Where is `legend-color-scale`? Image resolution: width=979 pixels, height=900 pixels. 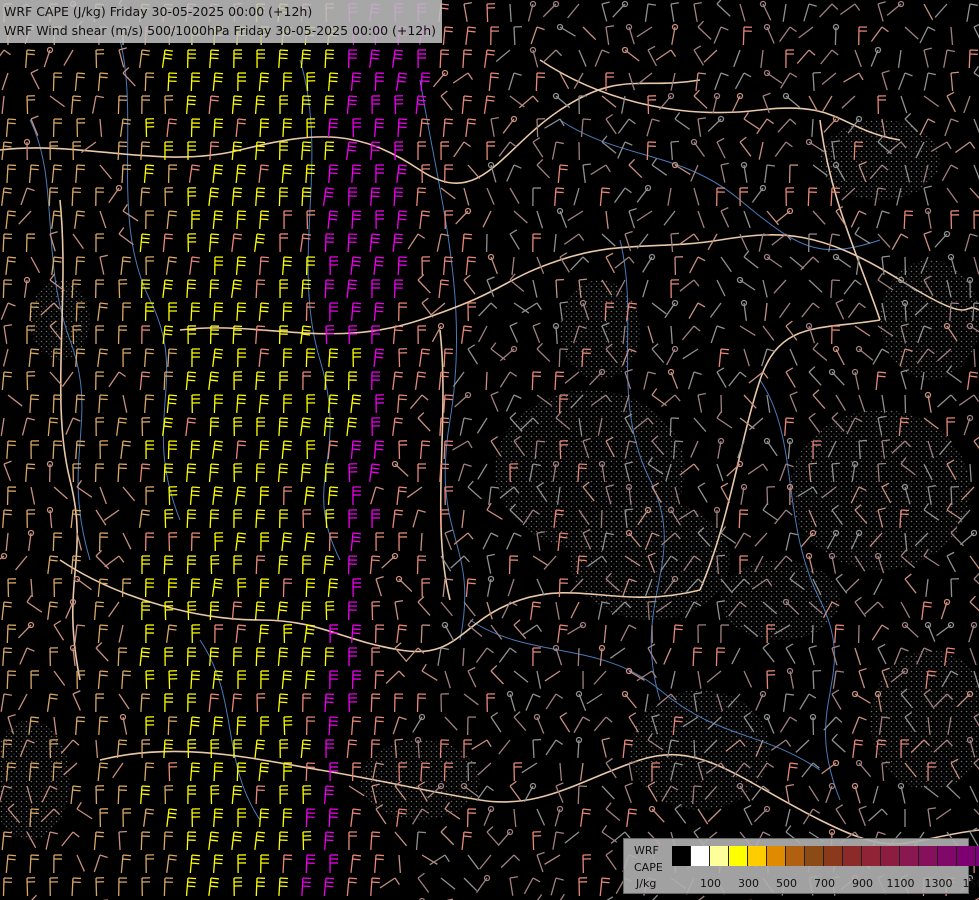
legend-color-scale is located at coordinates (825, 856).